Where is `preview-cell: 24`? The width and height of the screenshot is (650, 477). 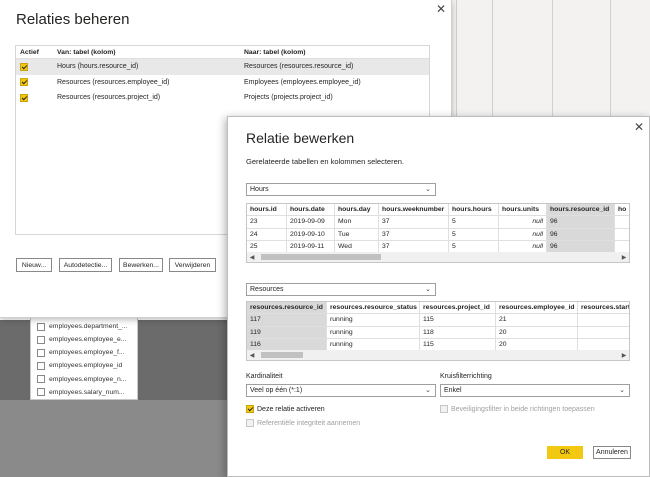 preview-cell: 24 is located at coordinates (267, 234).